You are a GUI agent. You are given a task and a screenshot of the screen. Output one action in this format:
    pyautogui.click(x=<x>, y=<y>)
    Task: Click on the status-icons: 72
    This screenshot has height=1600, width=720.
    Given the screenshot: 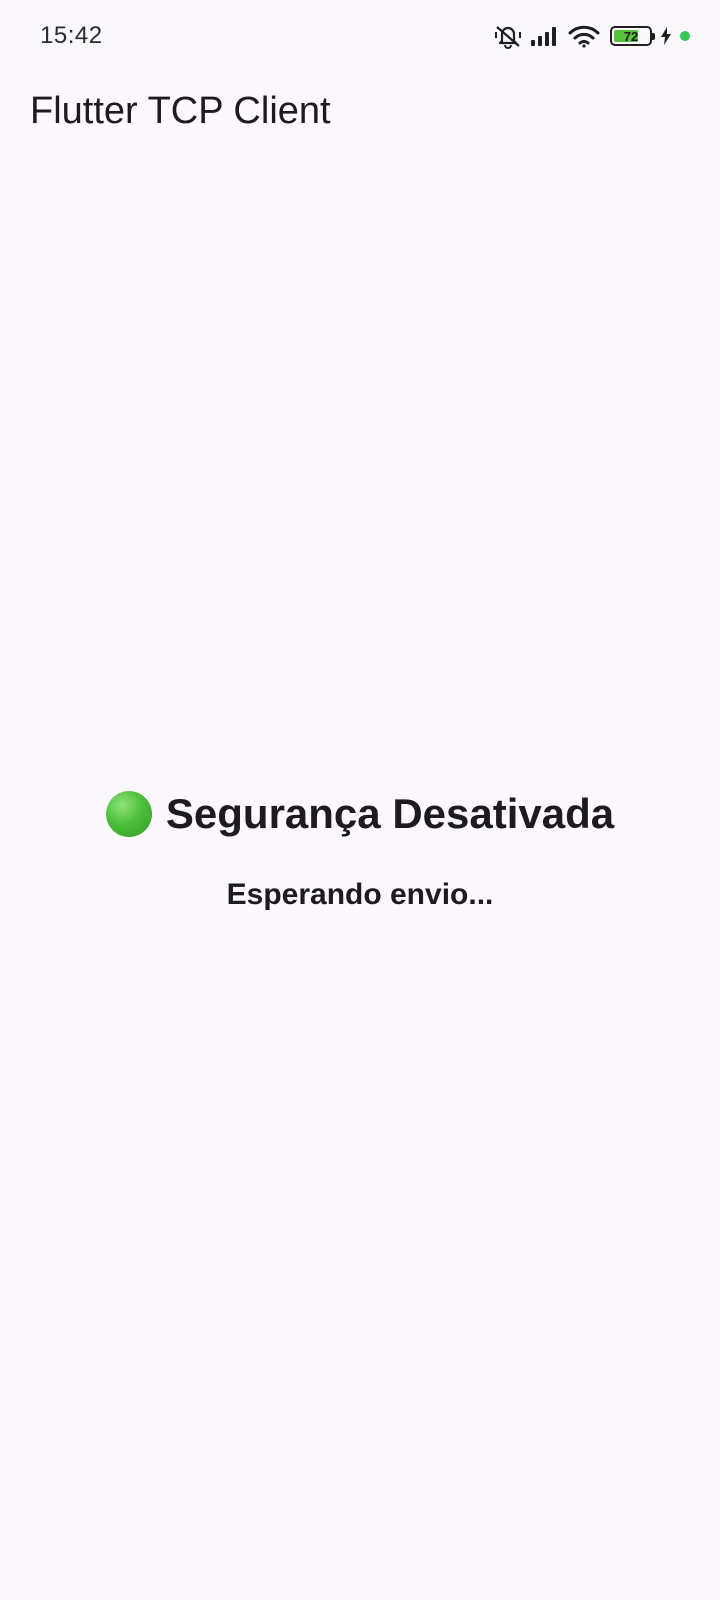 What is the action you would take?
    pyautogui.click(x=592, y=36)
    